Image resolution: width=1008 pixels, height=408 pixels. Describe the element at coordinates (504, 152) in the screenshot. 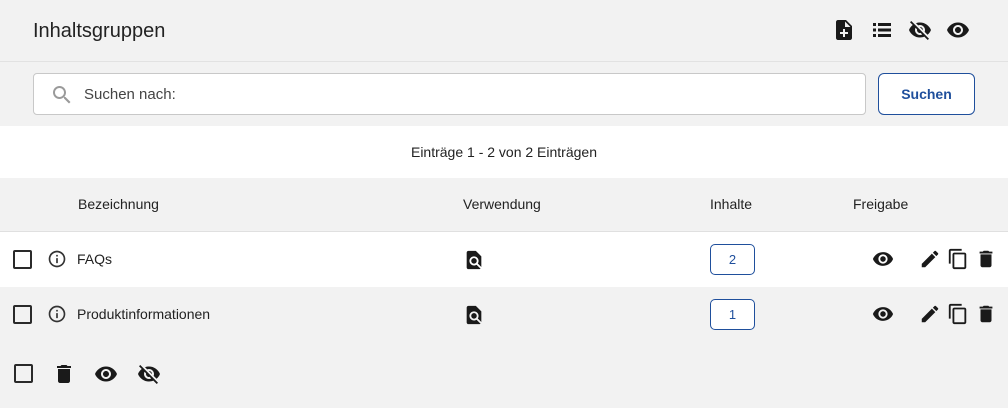

I see `entries-summary: Einträge 1 - 2 von 2 Einträgen` at that location.